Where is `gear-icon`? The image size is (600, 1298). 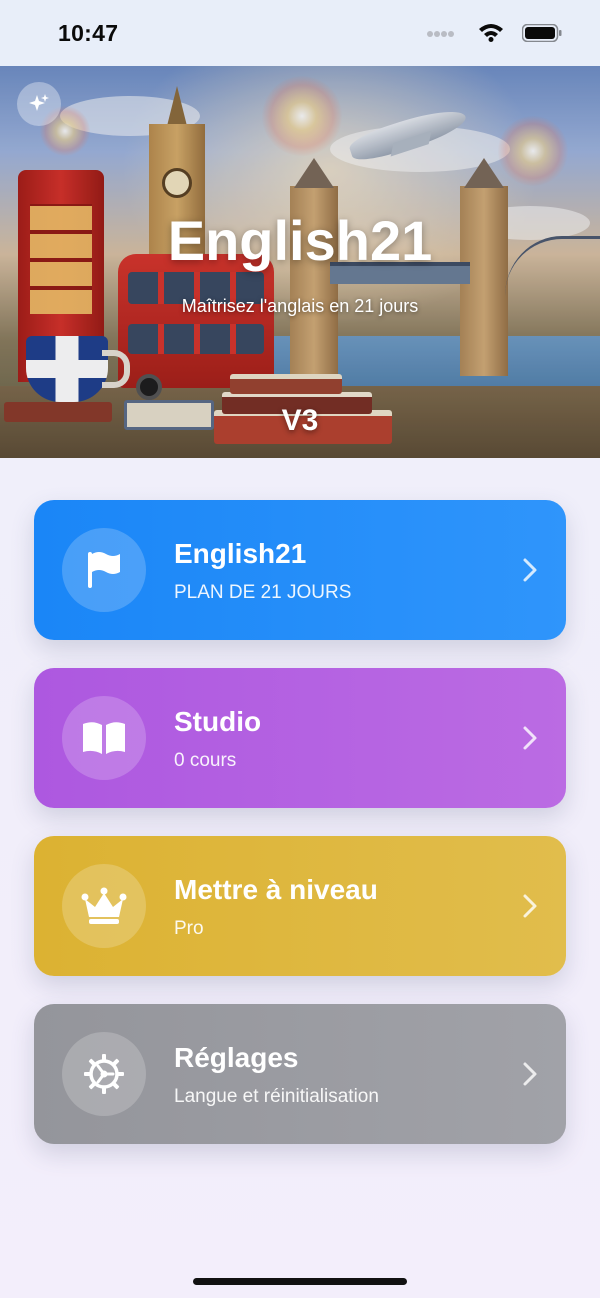
gear-icon is located at coordinates (104, 1074).